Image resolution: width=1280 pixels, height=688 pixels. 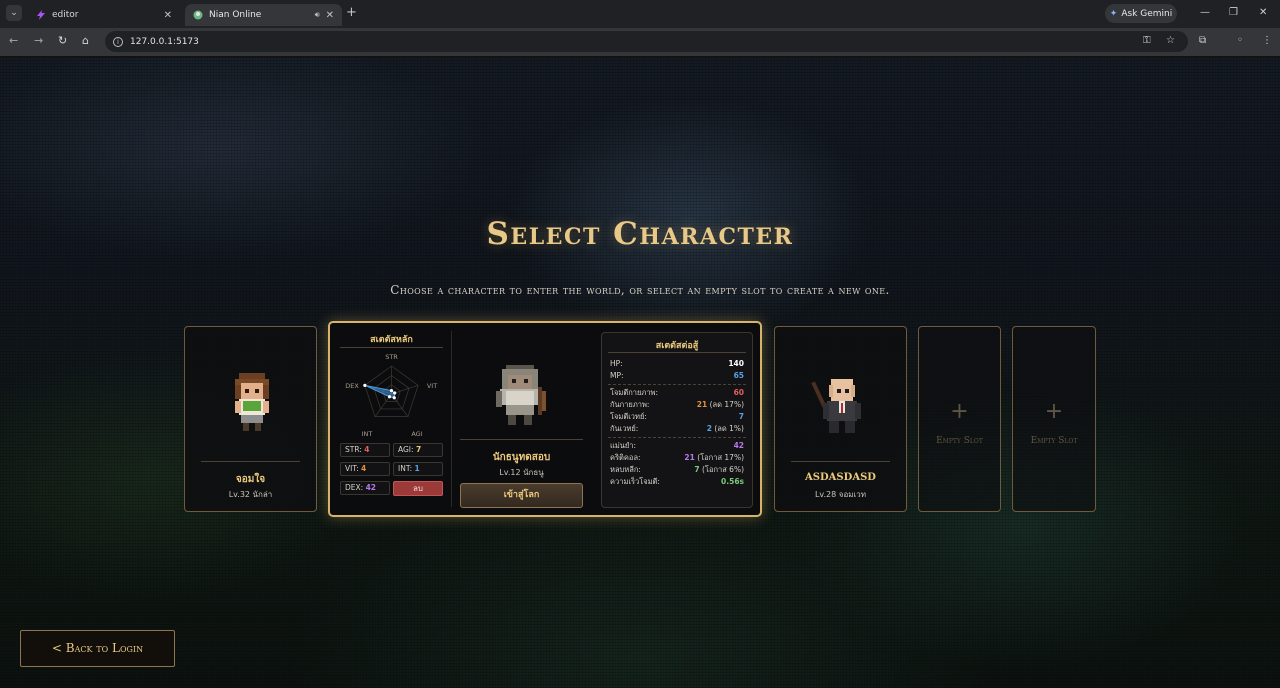 I want to click on back-arrow-icon: ←, so click(x=13, y=41).